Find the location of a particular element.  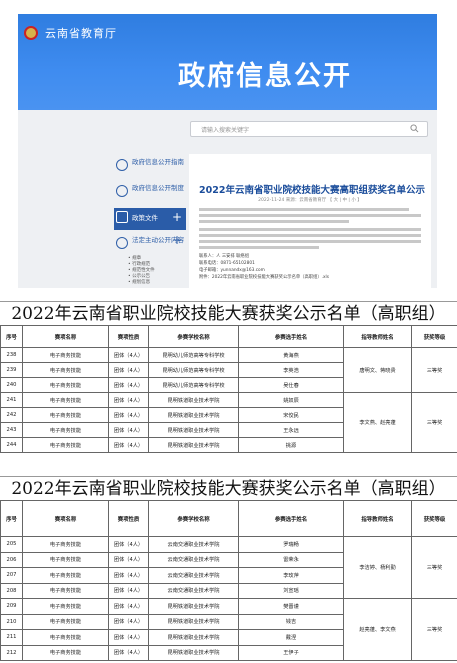

cell-award: 三等奖 is located at coordinates (434, 629).